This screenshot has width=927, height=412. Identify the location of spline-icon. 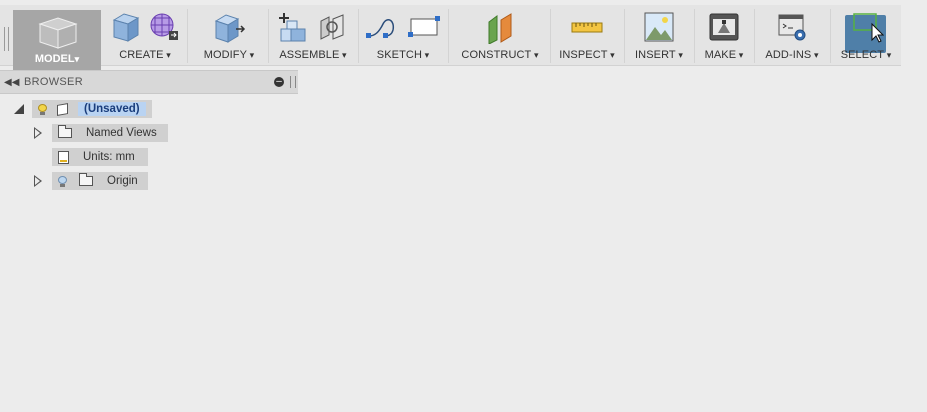
(382, 27).